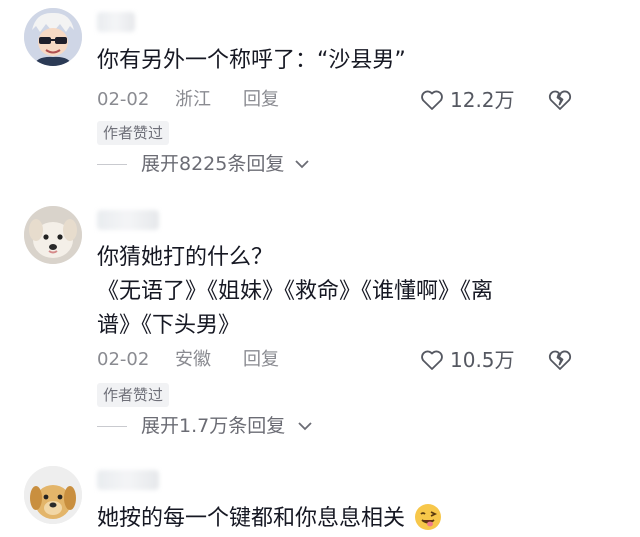  I want to click on comment-region: 浙江, so click(193, 99).